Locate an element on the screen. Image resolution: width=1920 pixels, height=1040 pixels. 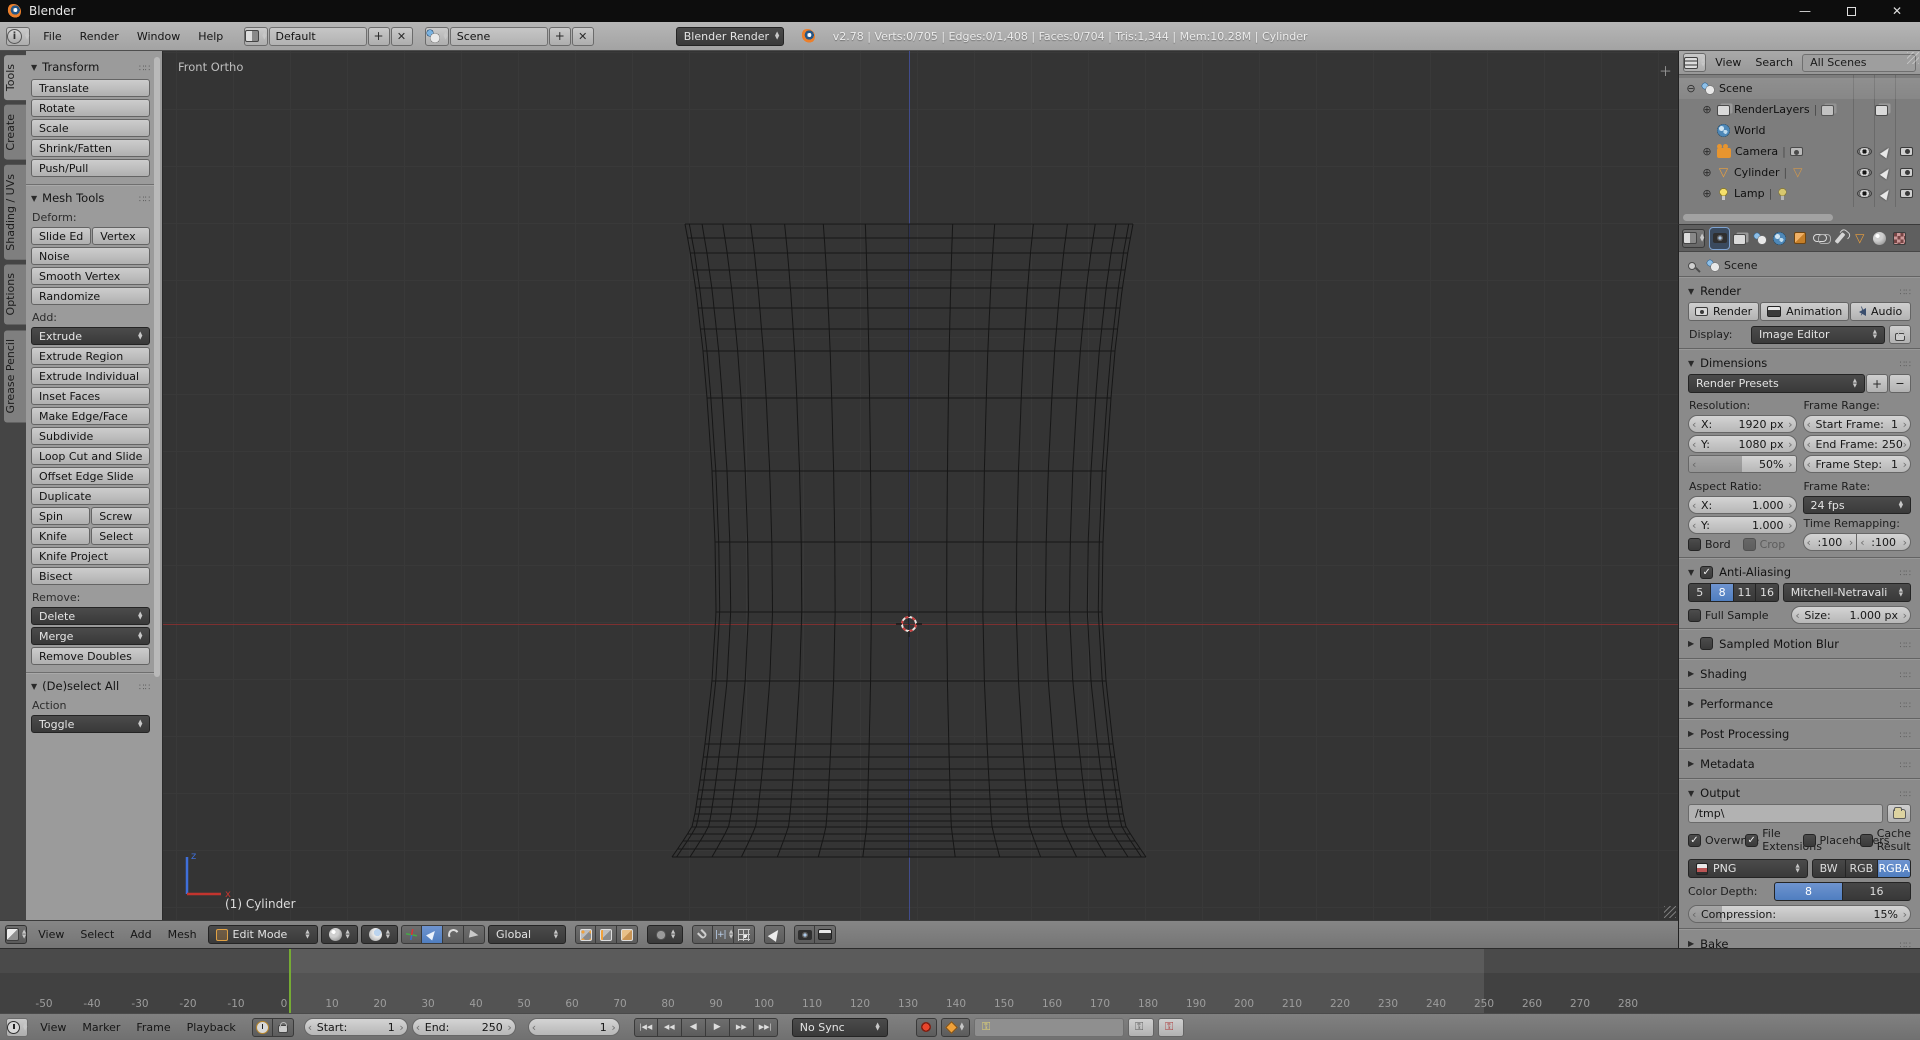
output-path-field: /tmp\ is located at coordinates (1785, 813).